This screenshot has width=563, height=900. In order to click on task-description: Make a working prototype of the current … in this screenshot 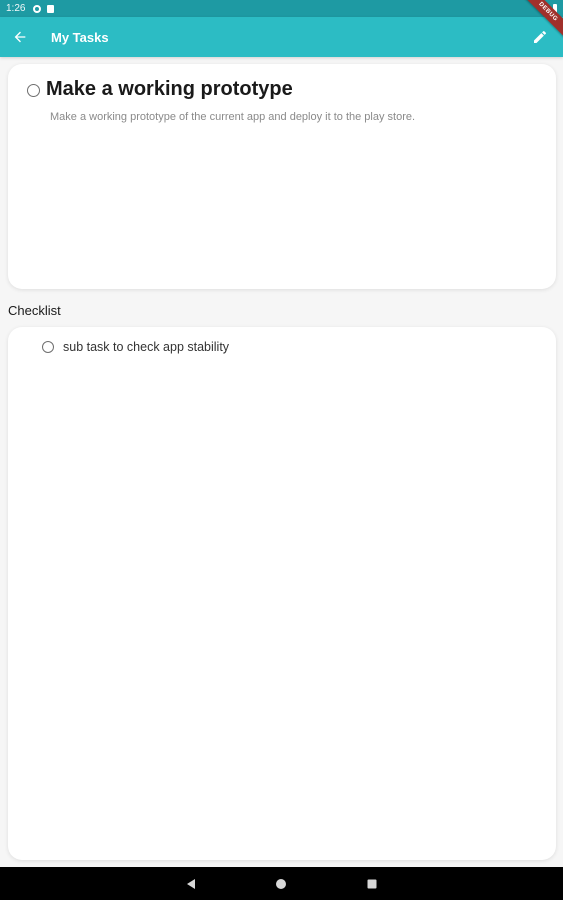, I will do `click(233, 117)`.